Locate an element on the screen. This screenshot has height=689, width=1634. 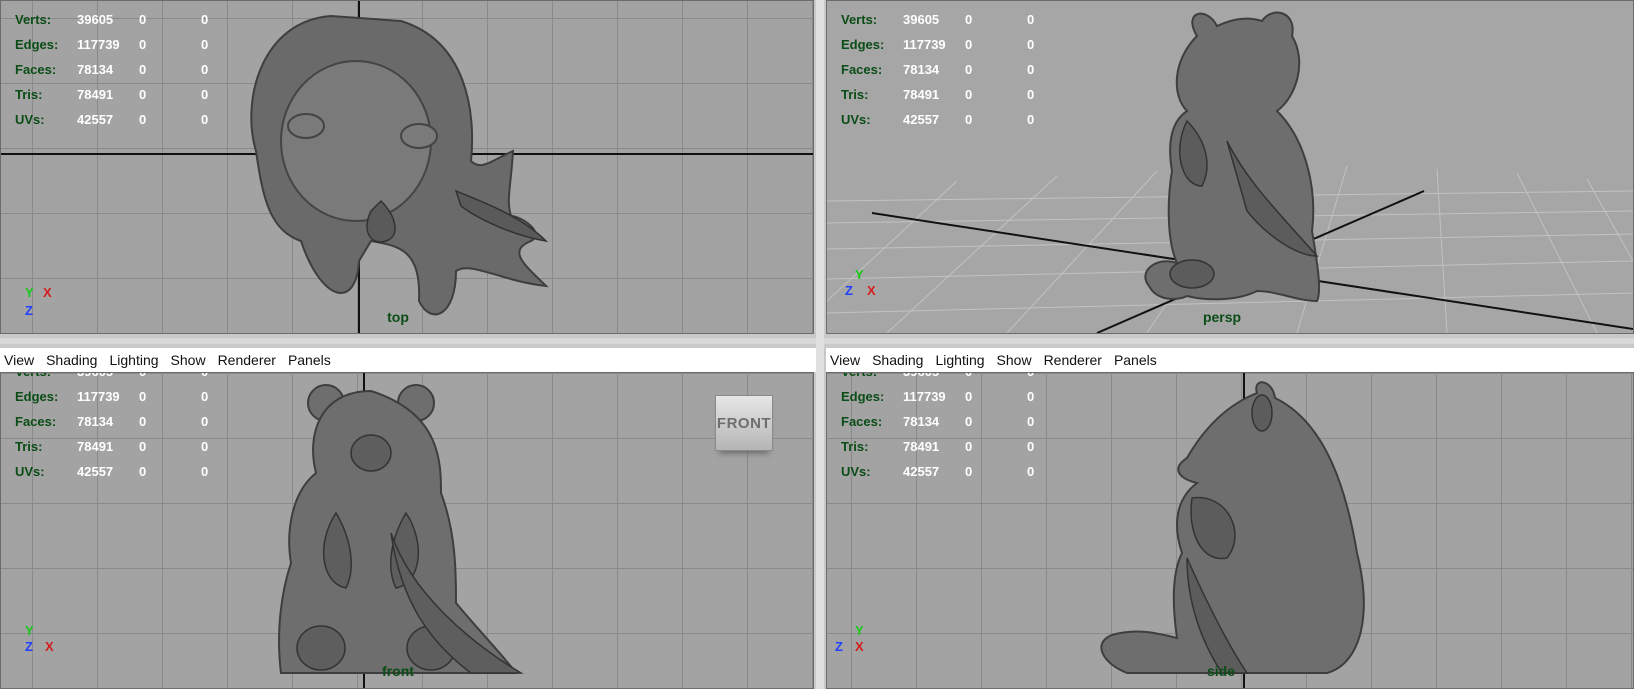
viewcube-icon: FRONT is located at coordinates (744, 423).